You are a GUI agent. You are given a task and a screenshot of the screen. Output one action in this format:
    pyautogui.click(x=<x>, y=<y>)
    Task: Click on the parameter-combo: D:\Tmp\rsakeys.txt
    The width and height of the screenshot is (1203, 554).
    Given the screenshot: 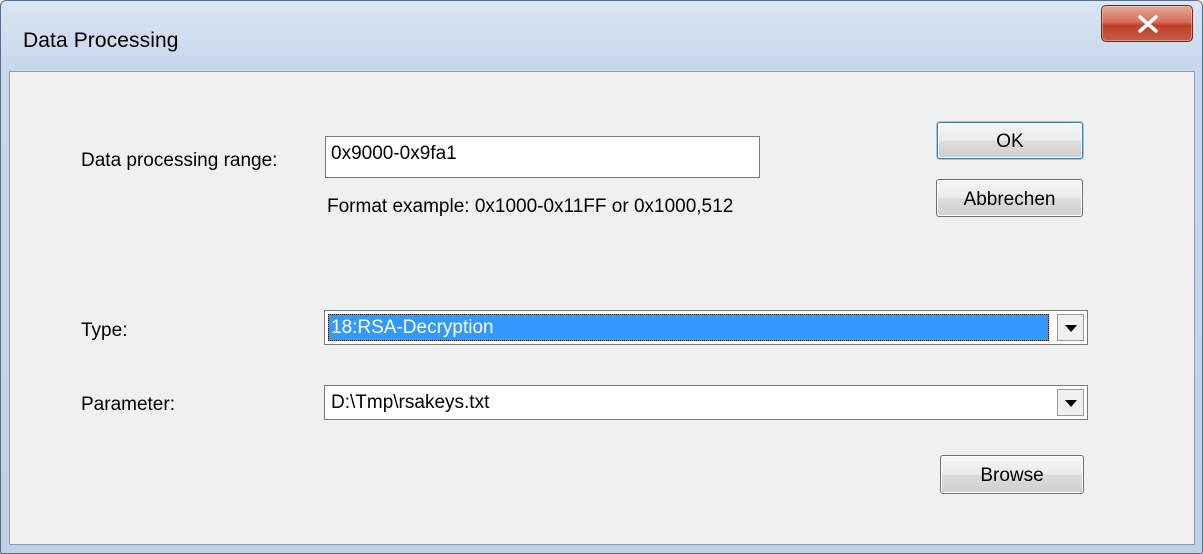 What is the action you would take?
    pyautogui.click(x=706, y=402)
    